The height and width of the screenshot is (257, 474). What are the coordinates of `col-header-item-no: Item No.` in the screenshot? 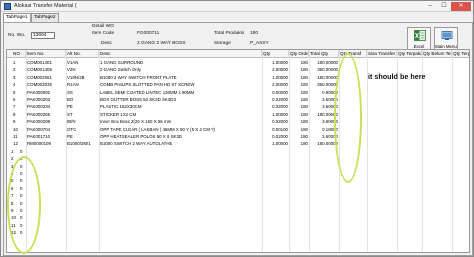 It's located at (46, 54).